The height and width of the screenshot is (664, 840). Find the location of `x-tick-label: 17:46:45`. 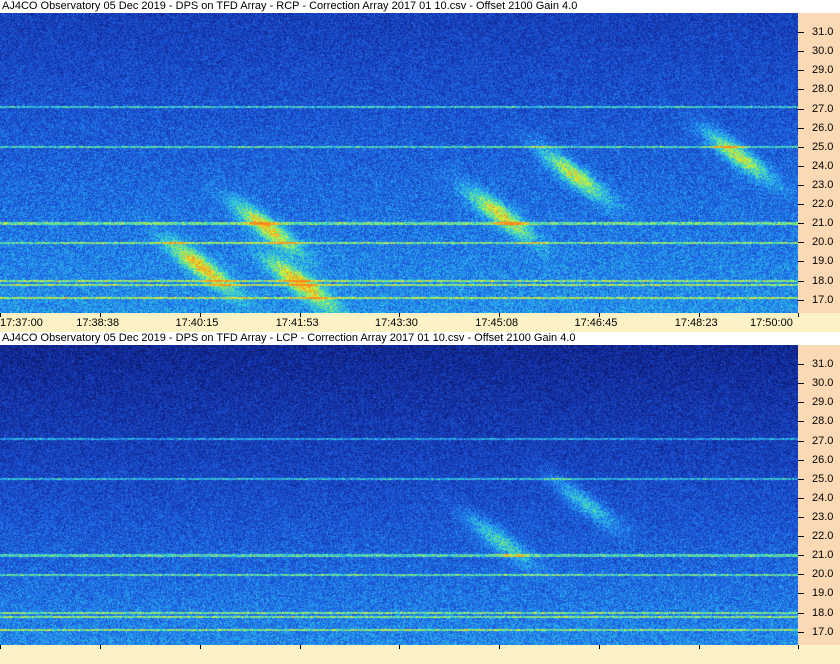

x-tick-label: 17:46:45 is located at coordinates (596, 323).